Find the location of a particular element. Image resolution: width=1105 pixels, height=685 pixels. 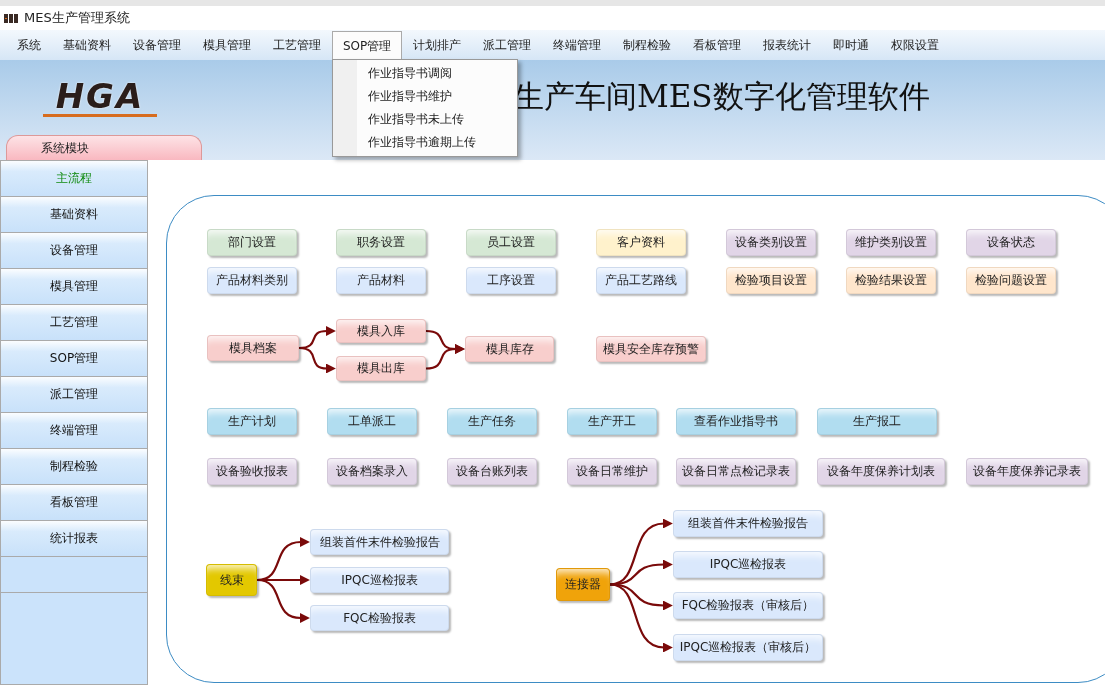

sidebar-item: 设备管理 is located at coordinates (74, 251).